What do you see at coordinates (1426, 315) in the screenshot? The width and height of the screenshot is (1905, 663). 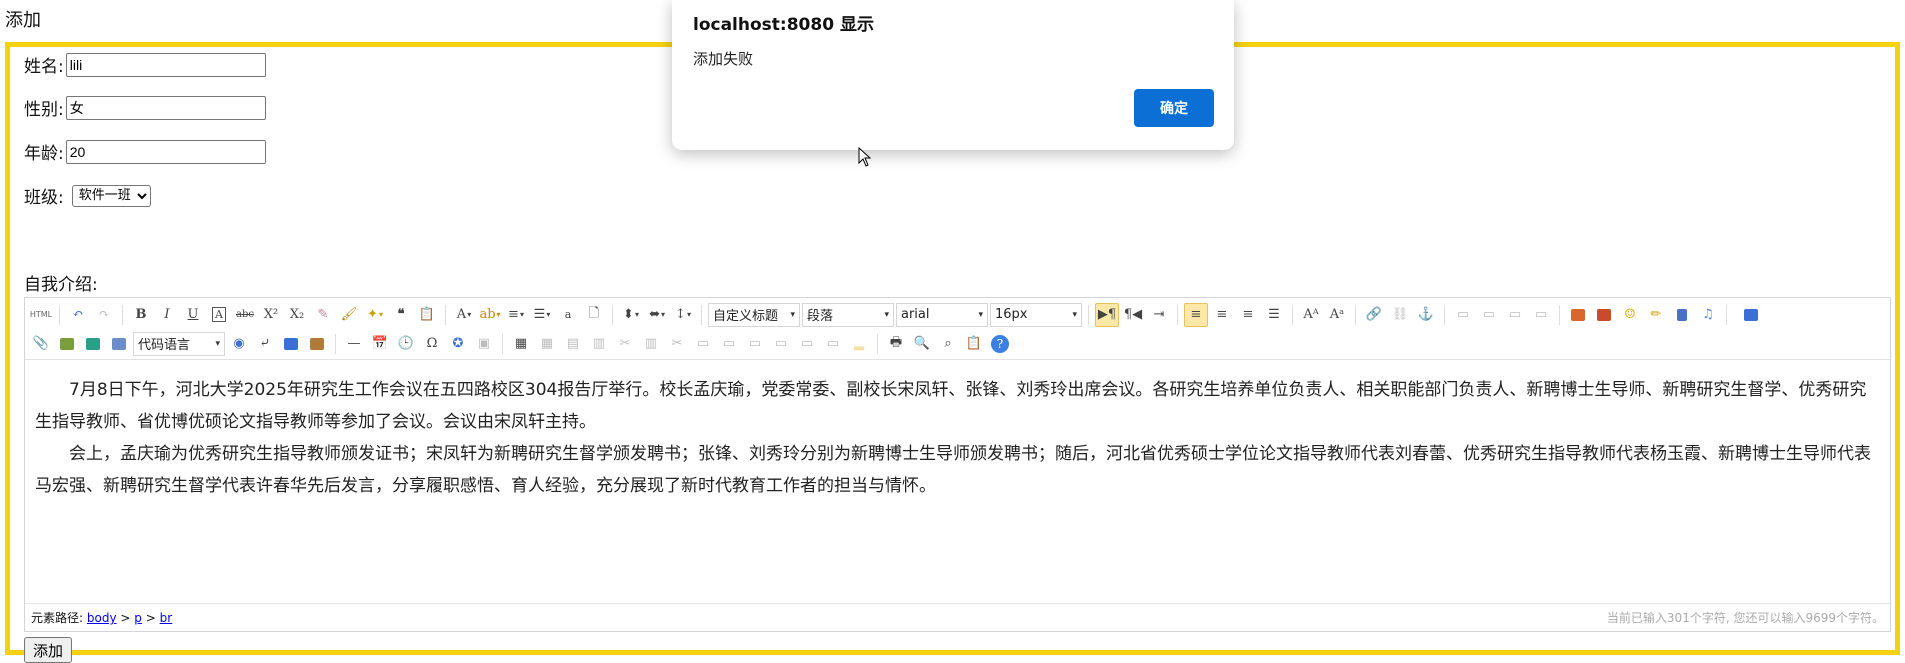 I see `anchor-icon: ⚓` at bounding box center [1426, 315].